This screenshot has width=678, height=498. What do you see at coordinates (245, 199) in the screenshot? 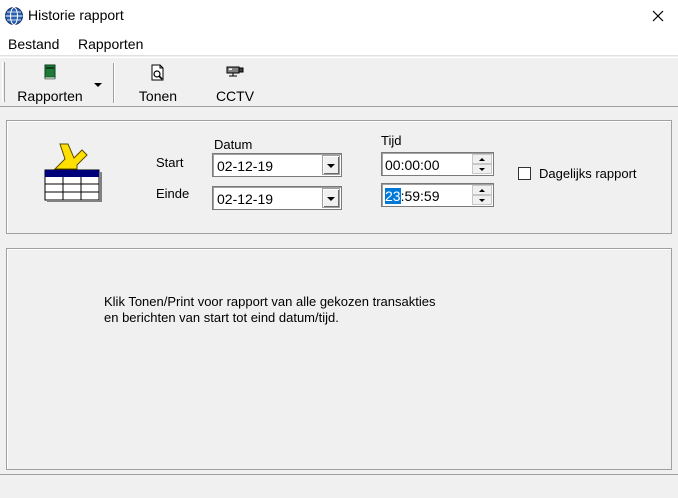
I see `end-date-value: 02-12-19` at bounding box center [245, 199].